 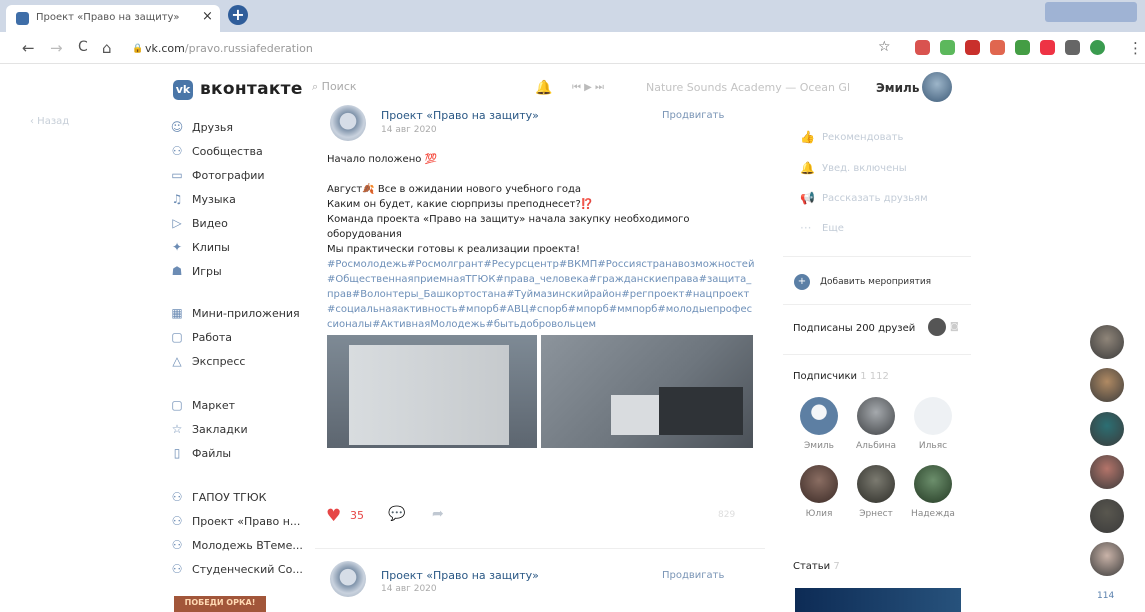 I want to click on user-avatar, so click(x=937, y=87).